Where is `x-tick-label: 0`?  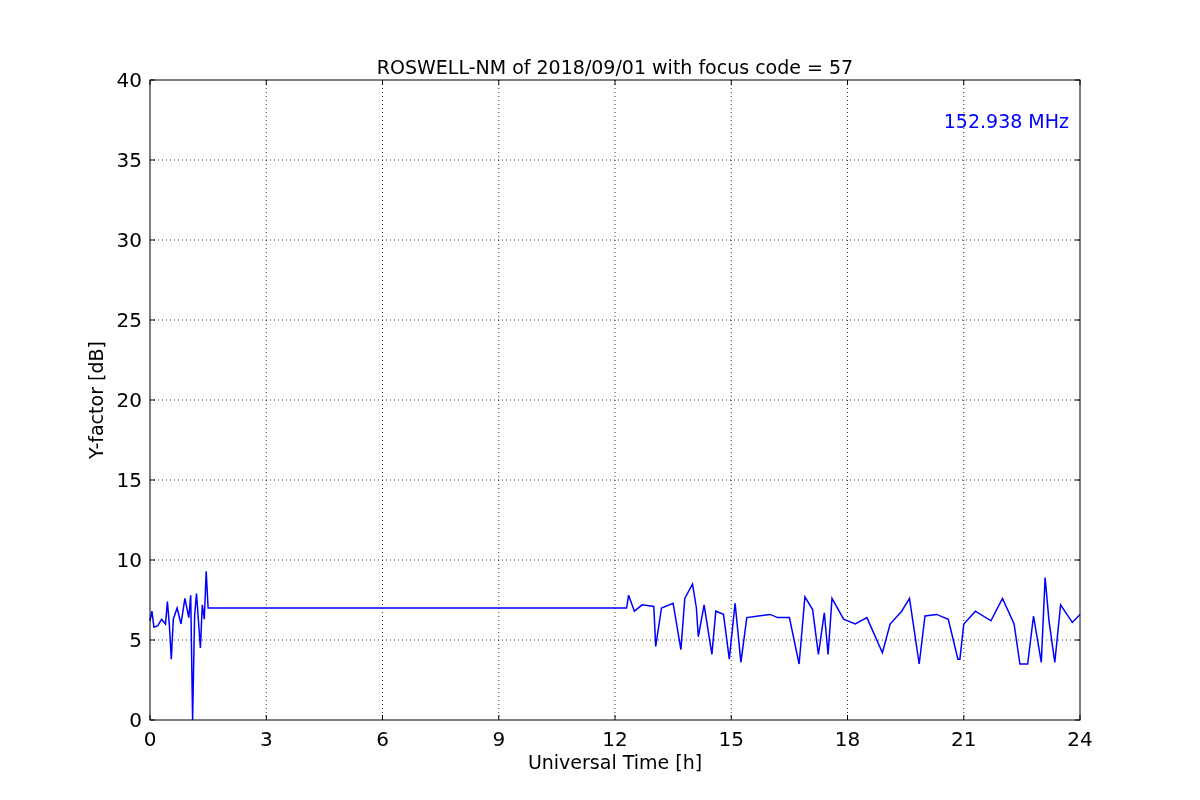 x-tick-label: 0 is located at coordinates (150, 739).